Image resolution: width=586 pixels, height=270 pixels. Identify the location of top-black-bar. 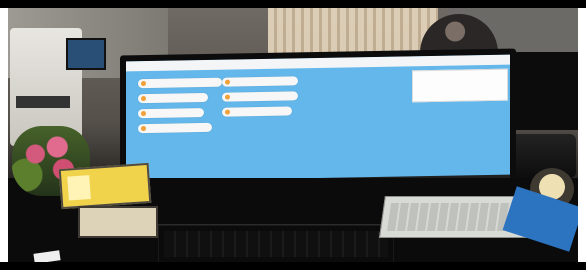
(293, 4).